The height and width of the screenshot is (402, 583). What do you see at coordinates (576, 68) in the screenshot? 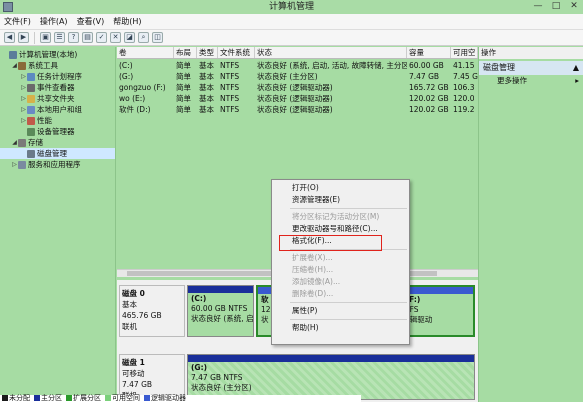
I see `collapse-arrow-icon: ▲` at bounding box center [576, 68].